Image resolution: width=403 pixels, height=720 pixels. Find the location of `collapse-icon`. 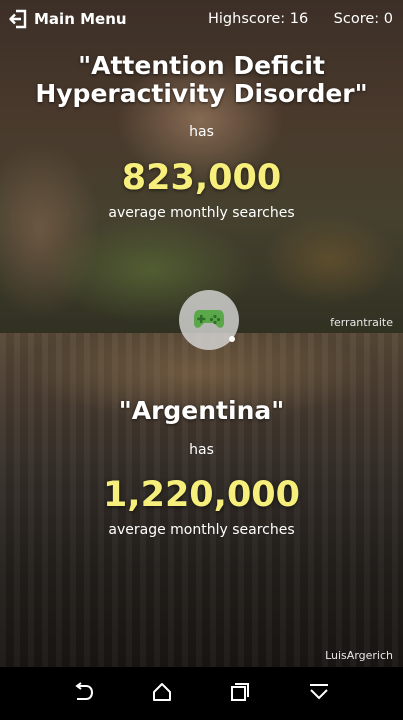

collapse-icon is located at coordinates (319, 694).